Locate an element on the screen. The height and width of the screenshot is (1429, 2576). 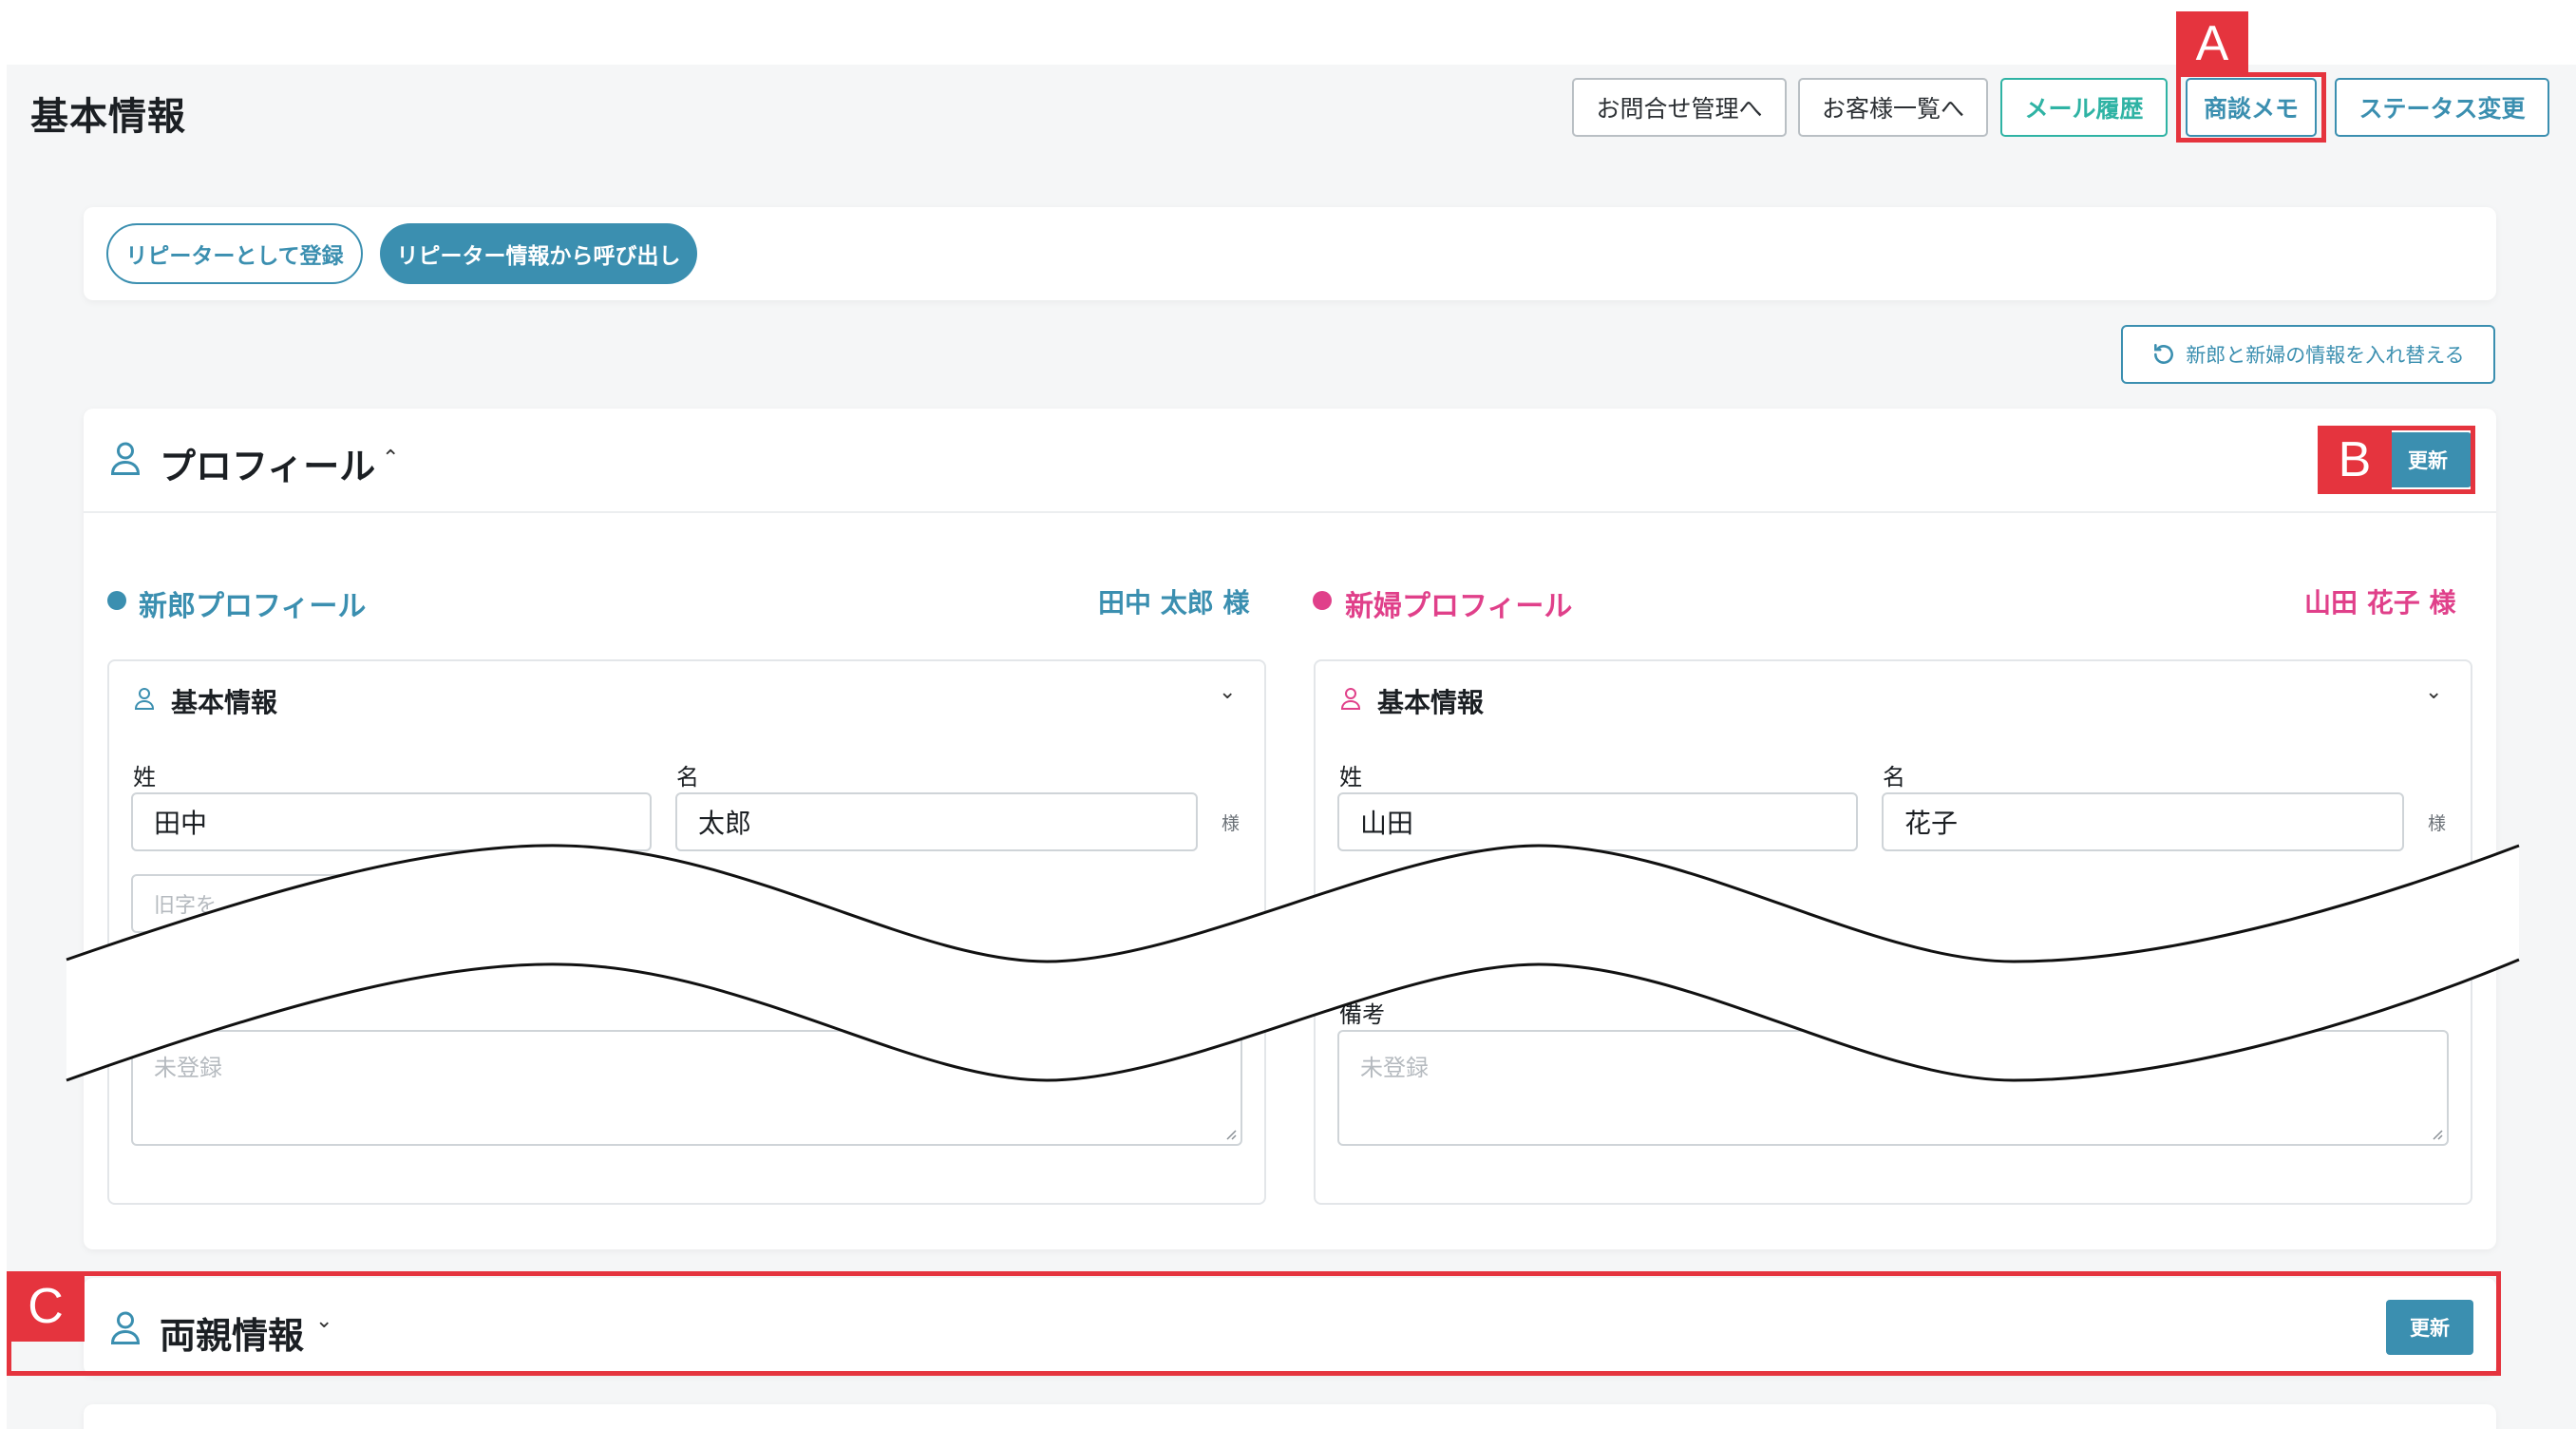
next-card is located at coordinates (1290, 1416).